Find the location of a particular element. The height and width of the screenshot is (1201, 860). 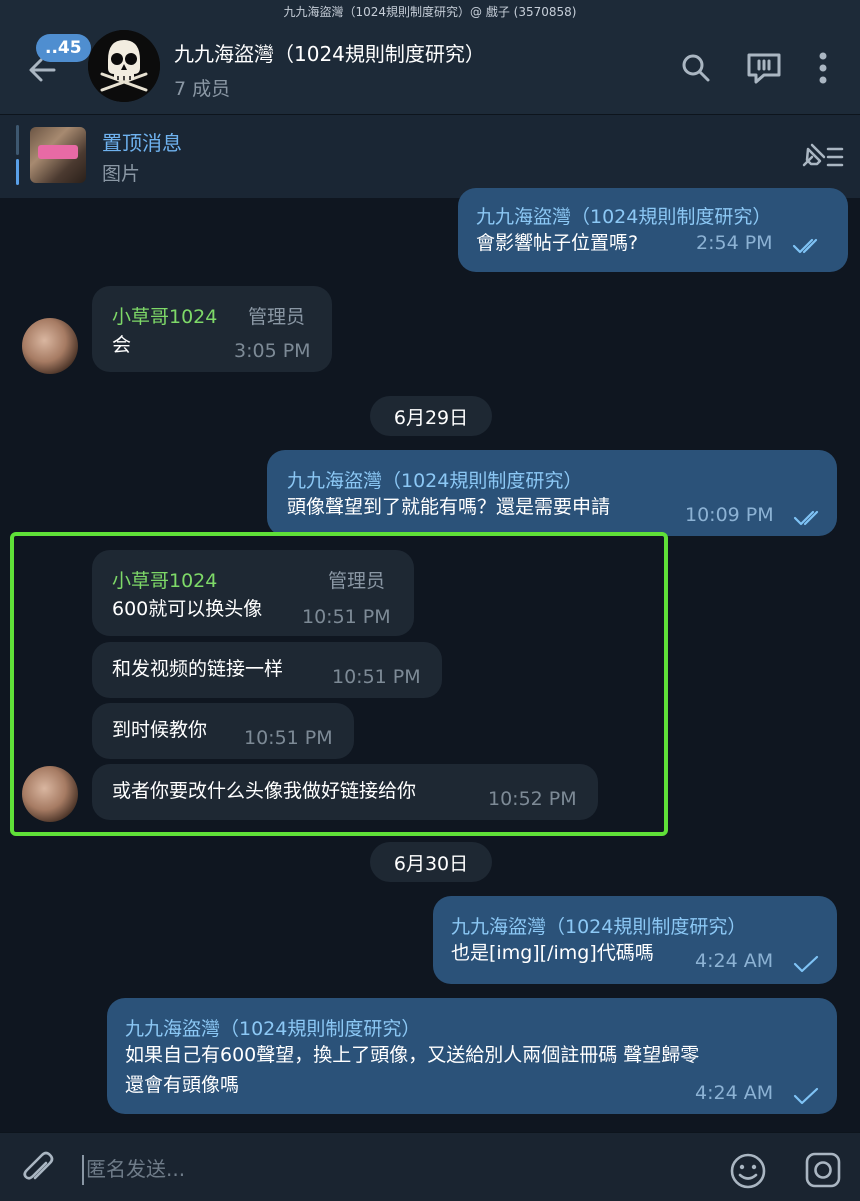

unread-count-text: ..45 is located at coordinates (63, 48).